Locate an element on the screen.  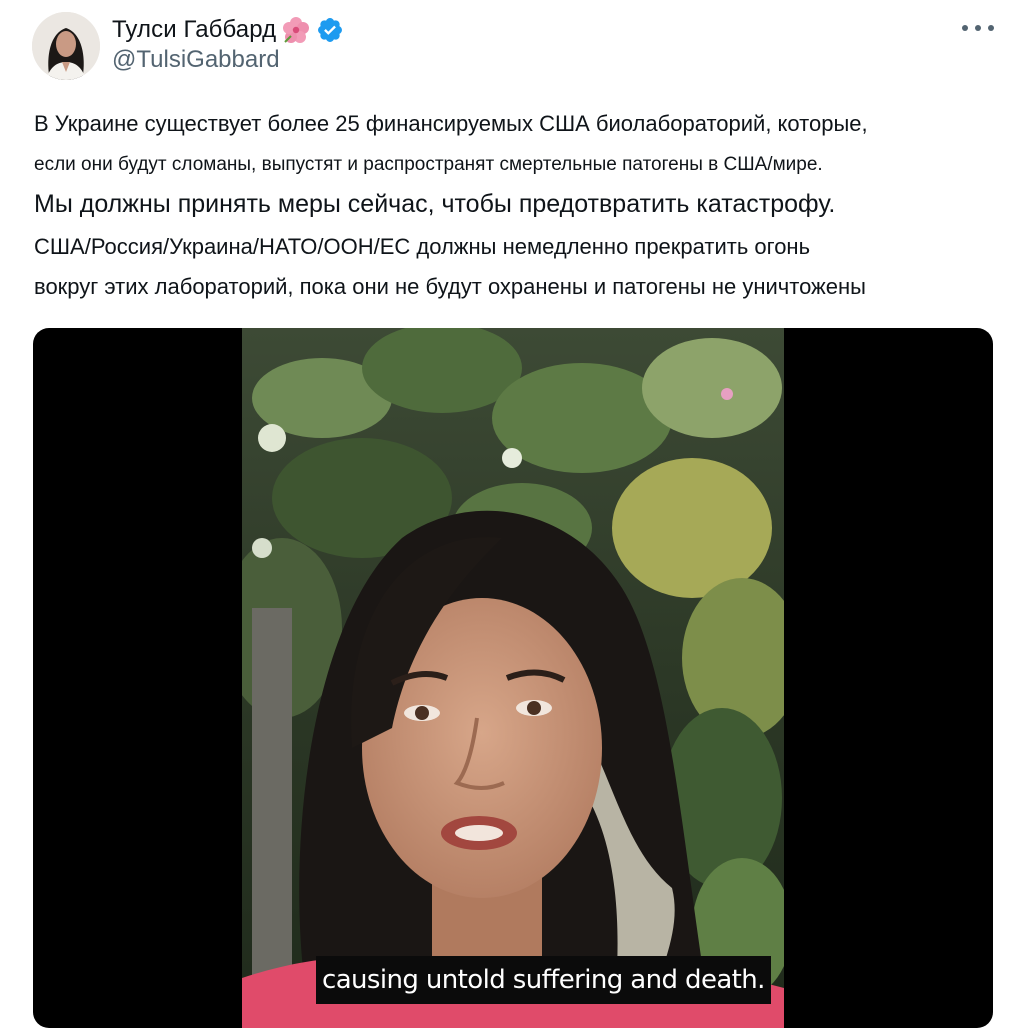
more-options-icon is located at coordinates (978, 28).